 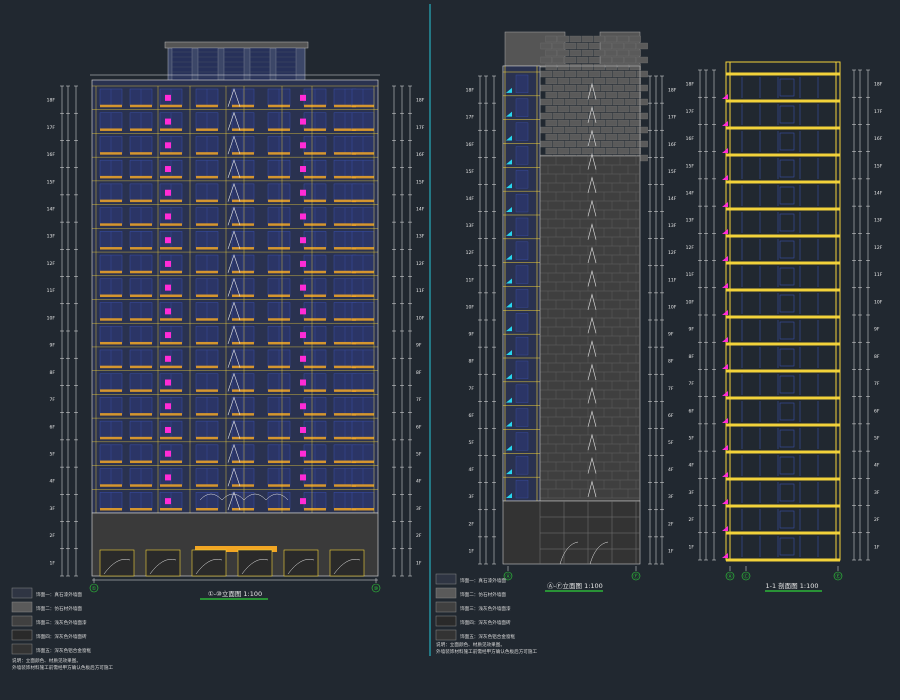 I want to click on axis-bubble-label: ①, so click(x=94, y=589).